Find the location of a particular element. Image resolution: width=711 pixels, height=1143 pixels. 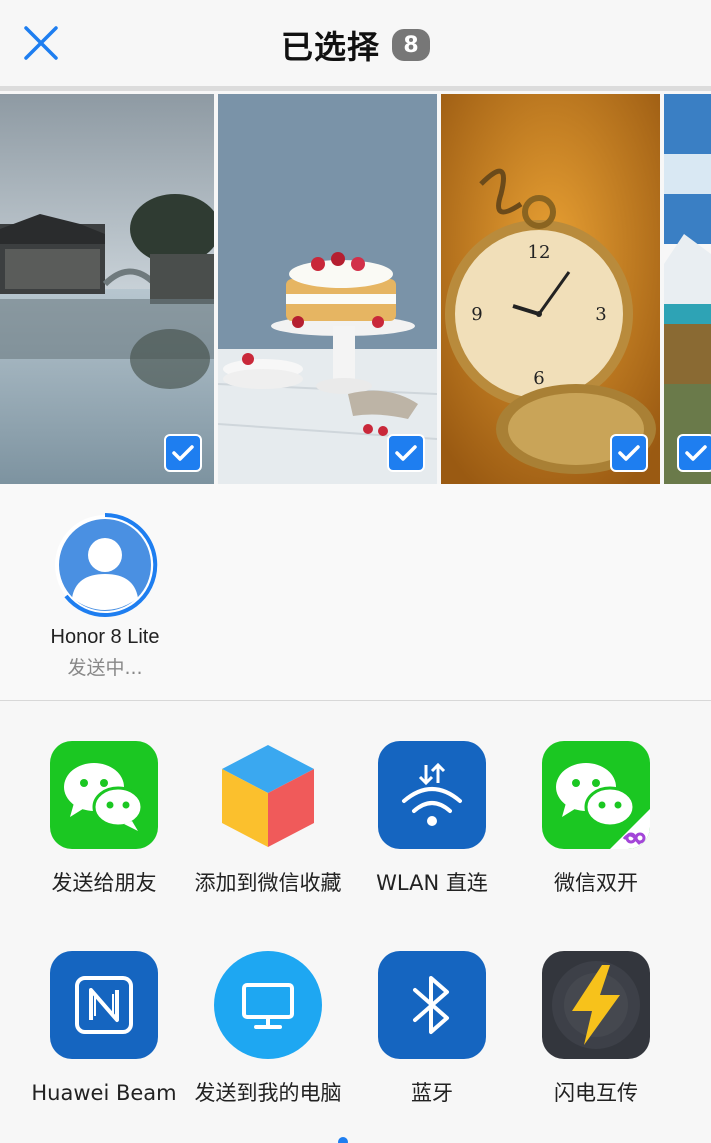

device-avatar is located at coordinates (105, 565).